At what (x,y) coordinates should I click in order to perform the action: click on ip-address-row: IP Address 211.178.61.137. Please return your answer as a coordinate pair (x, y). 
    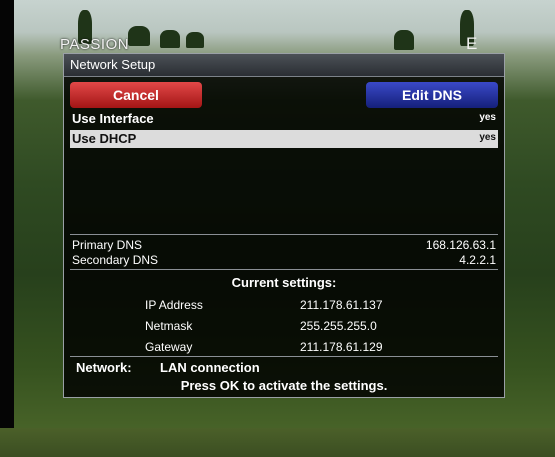
    Looking at the image, I should click on (284, 306).